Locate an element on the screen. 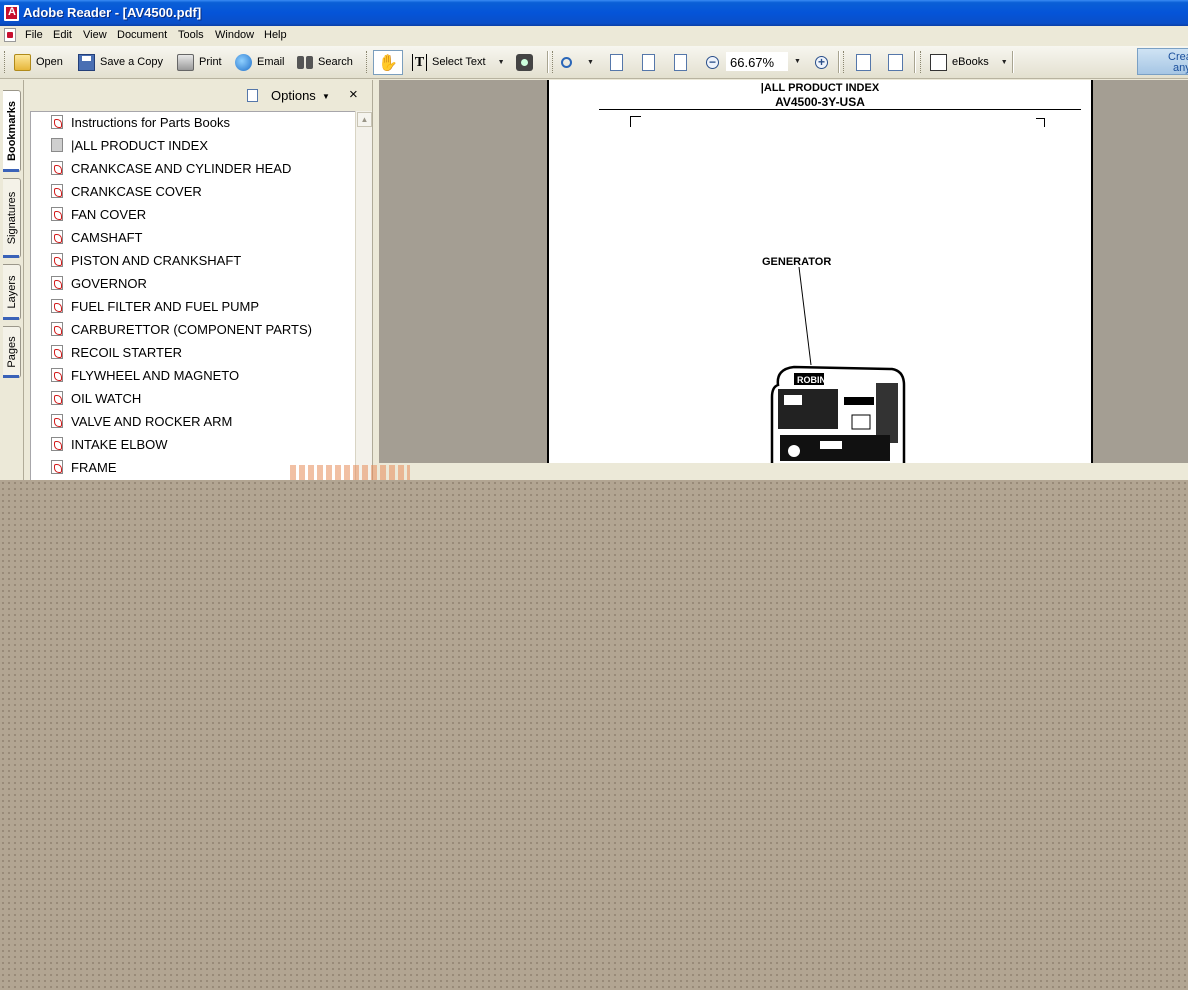  bookmark-item: FUEL FILTER AND FUEL PUMP is located at coordinates (155, 306).